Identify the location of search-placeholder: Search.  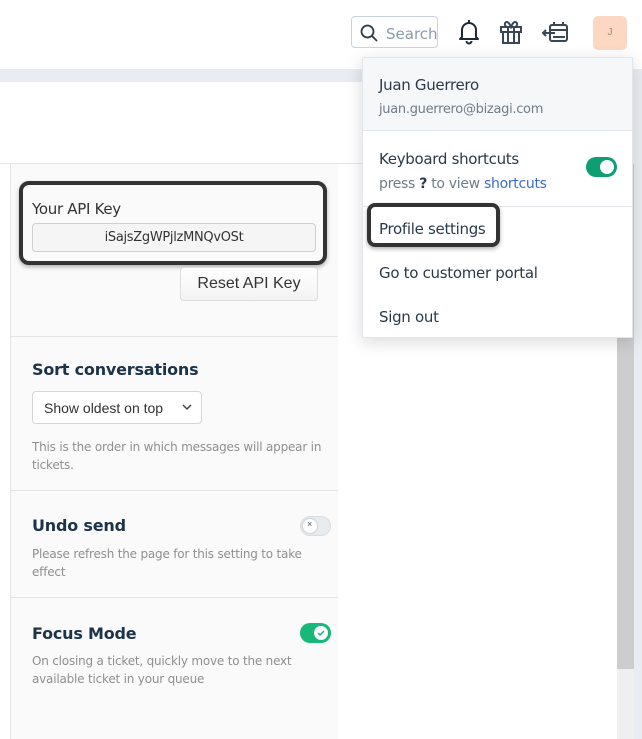
(412, 34).